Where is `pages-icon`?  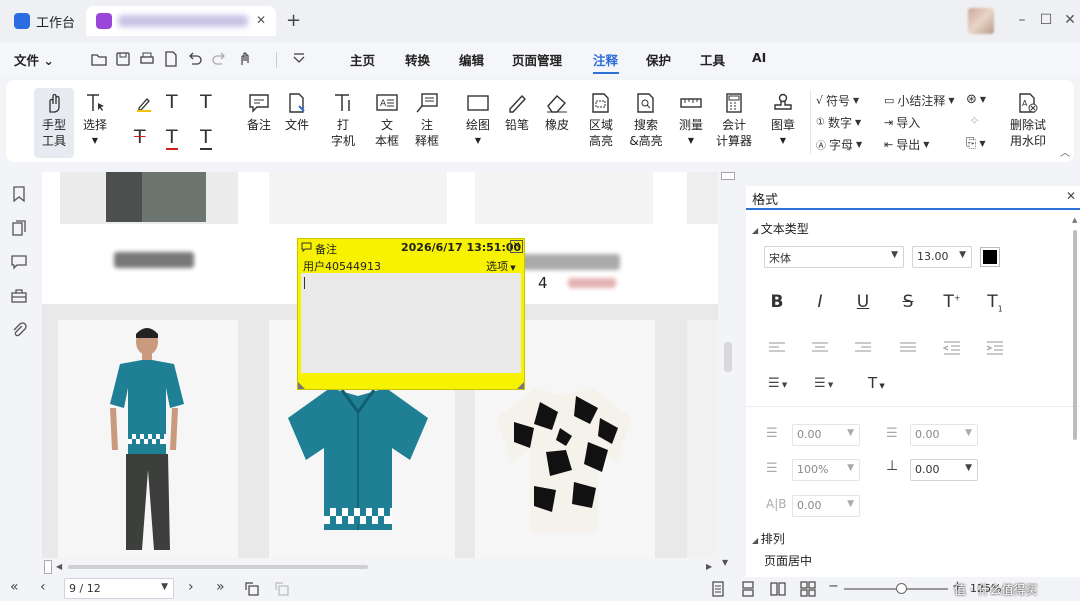
pages-icon is located at coordinates (19, 228).